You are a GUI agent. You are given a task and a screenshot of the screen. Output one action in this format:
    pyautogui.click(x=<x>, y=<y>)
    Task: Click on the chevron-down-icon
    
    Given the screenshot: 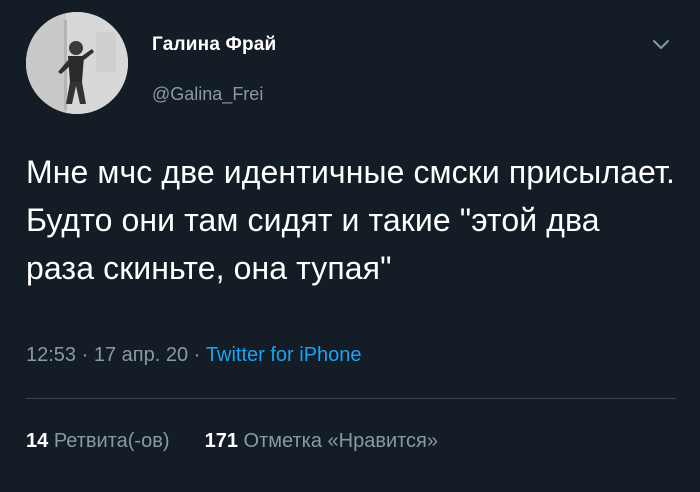 What is the action you would take?
    pyautogui.click(x=661, y=45)
    